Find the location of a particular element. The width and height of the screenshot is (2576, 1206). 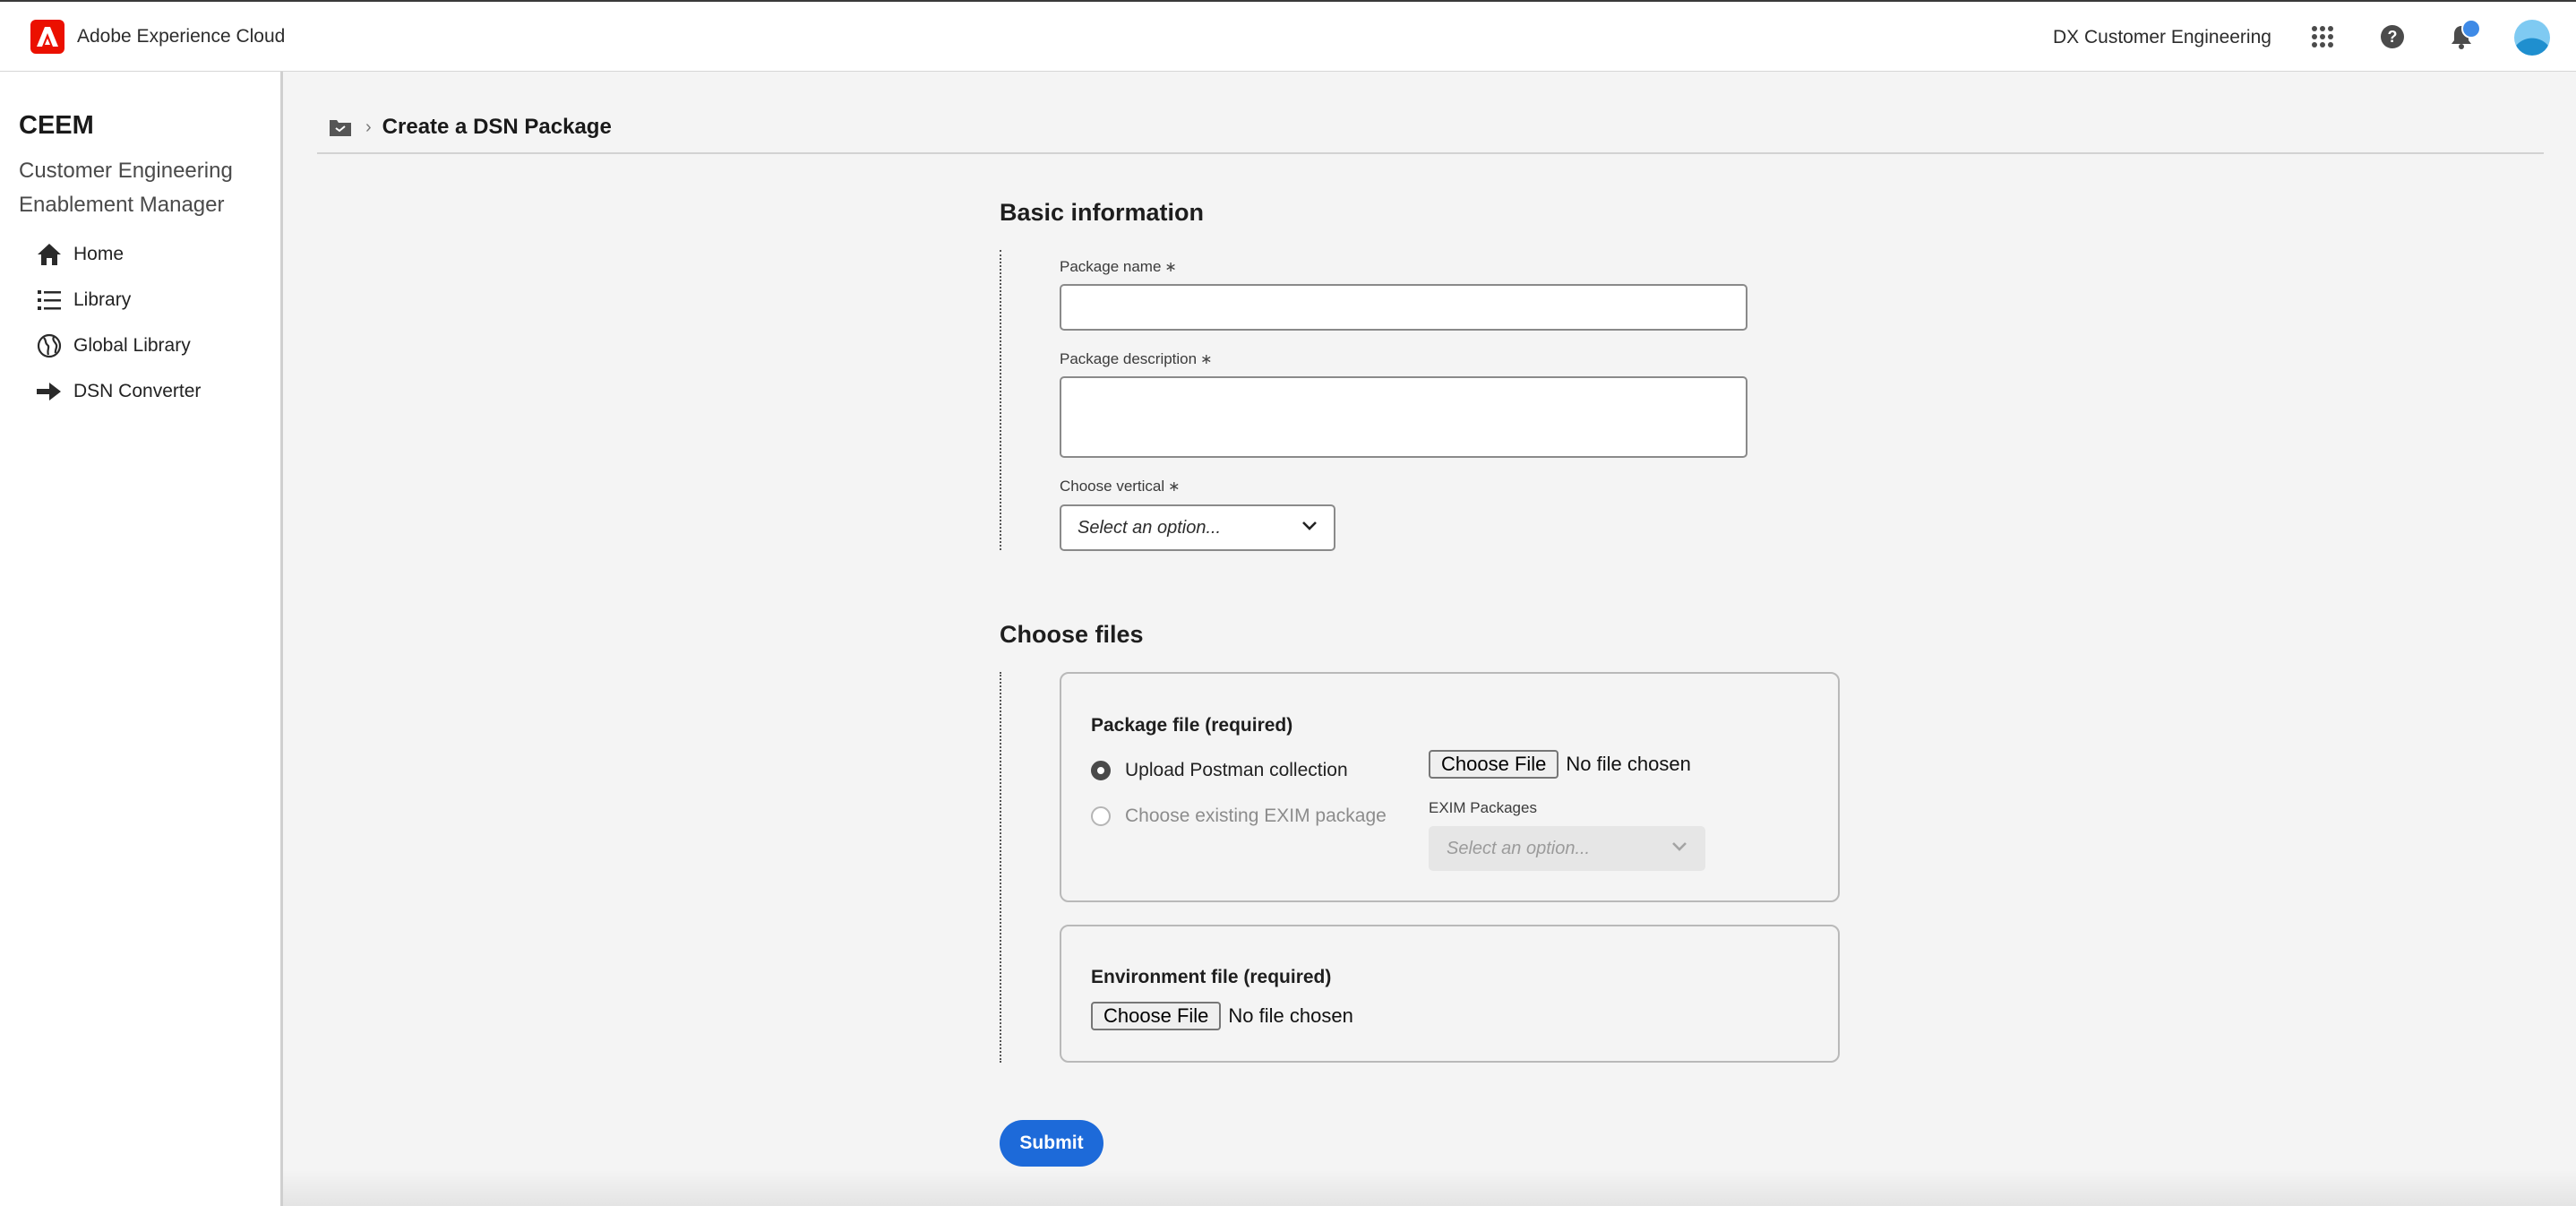

avatar is located at coordinates (2532, 38).